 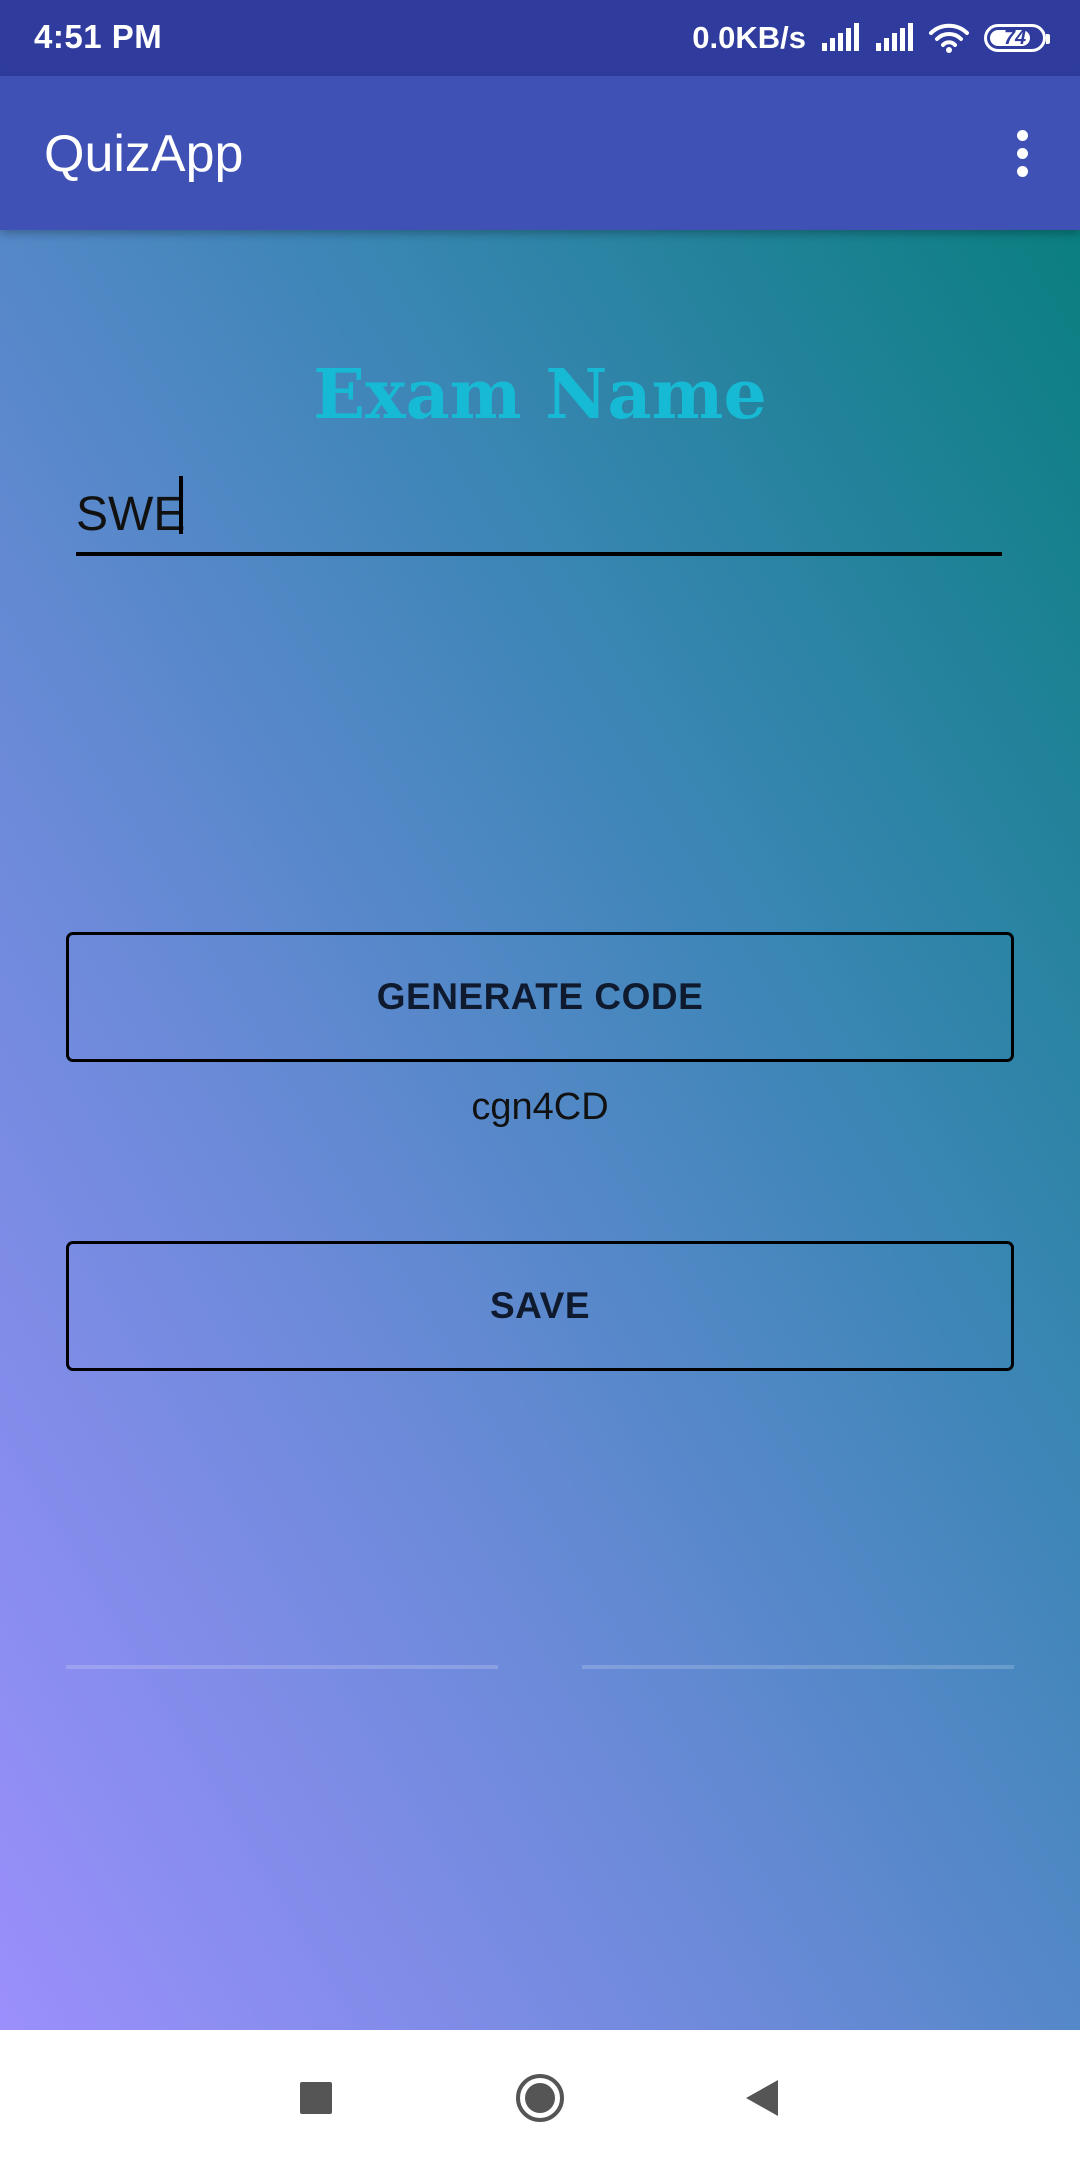 I want to click on status-bar: 4:51 PM 0.0KB/s 74, so click(x=540, y=38).